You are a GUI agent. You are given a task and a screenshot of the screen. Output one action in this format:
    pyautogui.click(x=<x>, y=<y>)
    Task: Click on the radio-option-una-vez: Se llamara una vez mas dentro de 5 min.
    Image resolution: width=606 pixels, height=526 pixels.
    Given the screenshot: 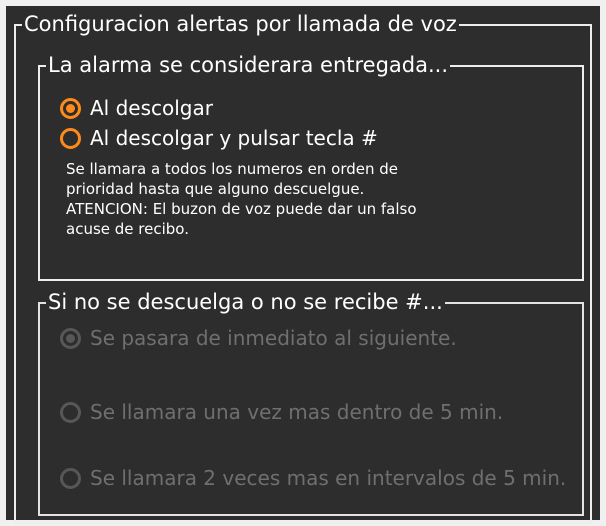 What is the action you would take?
    pyautogui.click(x=281, y=412)
    